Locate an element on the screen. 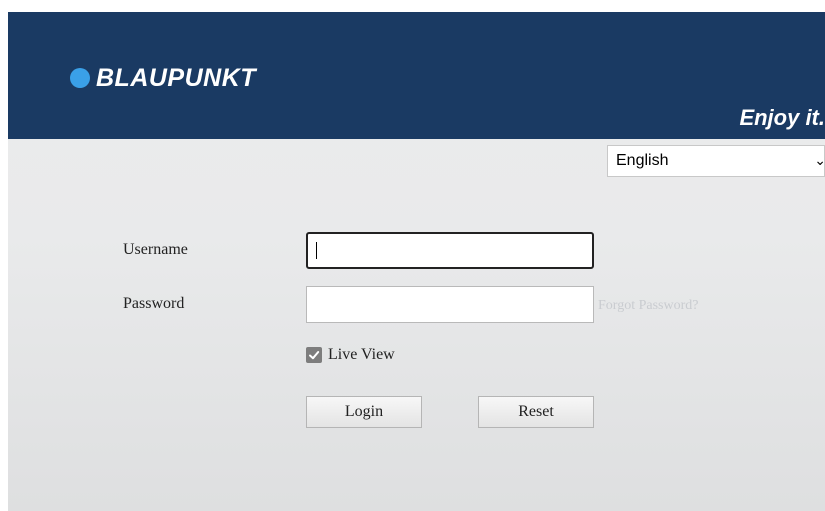 Image resolution: width=825 pixels, height=511 pixels. checkmark-icon is located at coordinates (314, 355).